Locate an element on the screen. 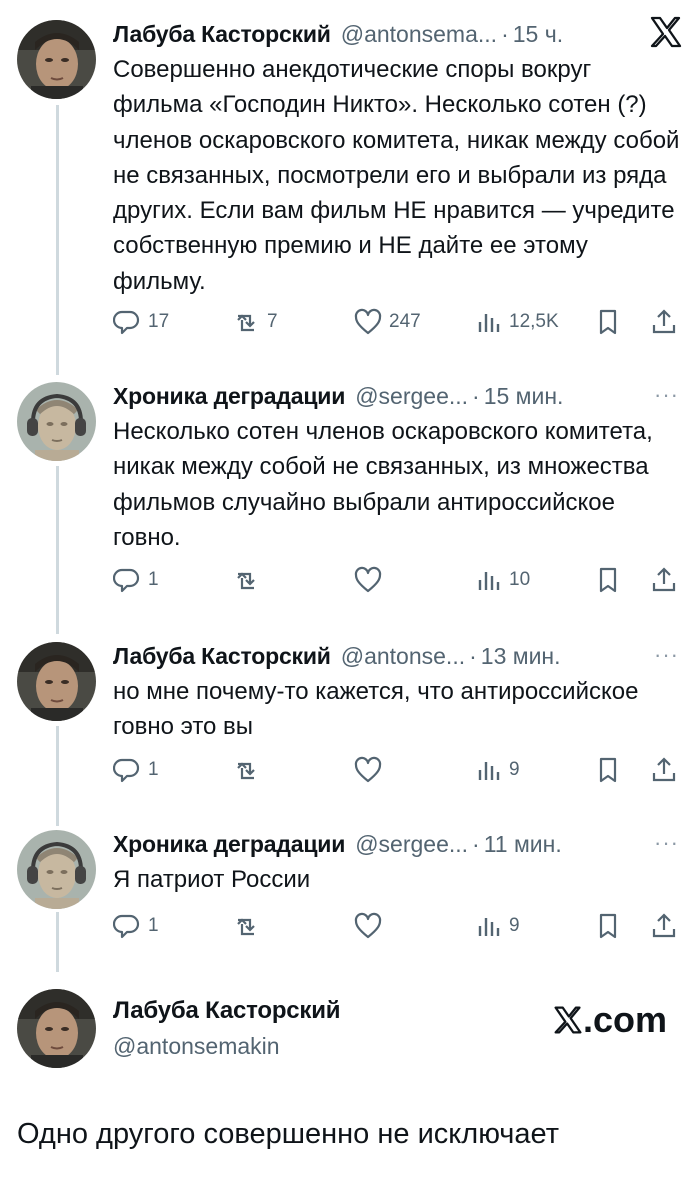 This screenshot has height=1200, width=699. timestamp: 11 мин. is located at coordinates (523, 844).